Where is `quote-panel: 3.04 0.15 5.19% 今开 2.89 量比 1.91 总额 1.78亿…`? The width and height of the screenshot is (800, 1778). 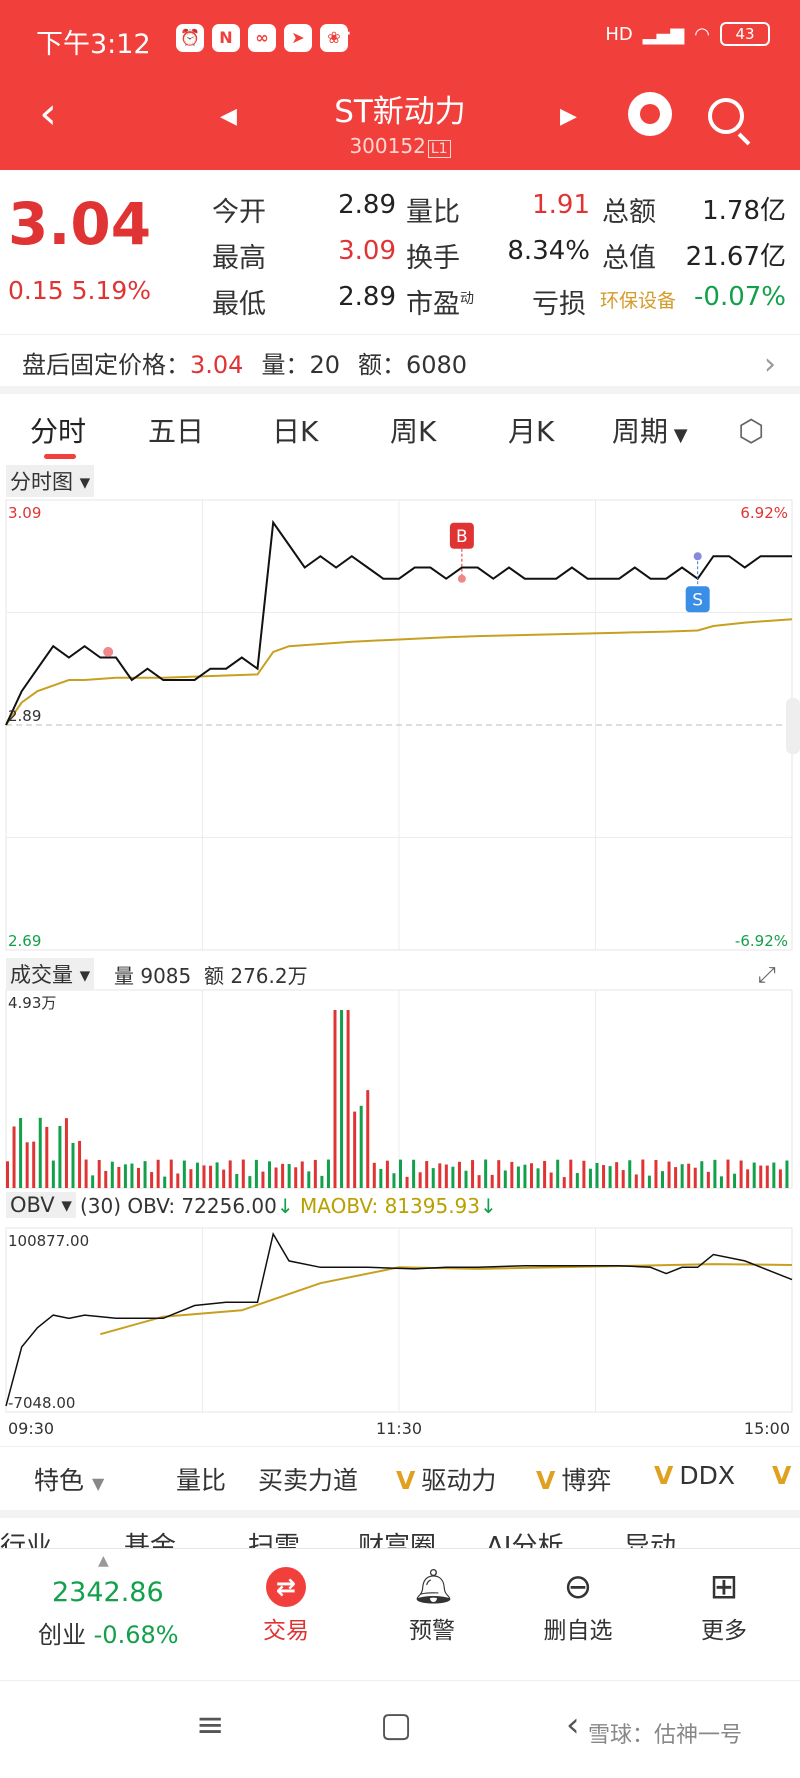
quote-panel: 3.04 0.15 5.19% 今开 2.89 量比 1.91 总额 1.78亿… is located at coordinates (400, 250).